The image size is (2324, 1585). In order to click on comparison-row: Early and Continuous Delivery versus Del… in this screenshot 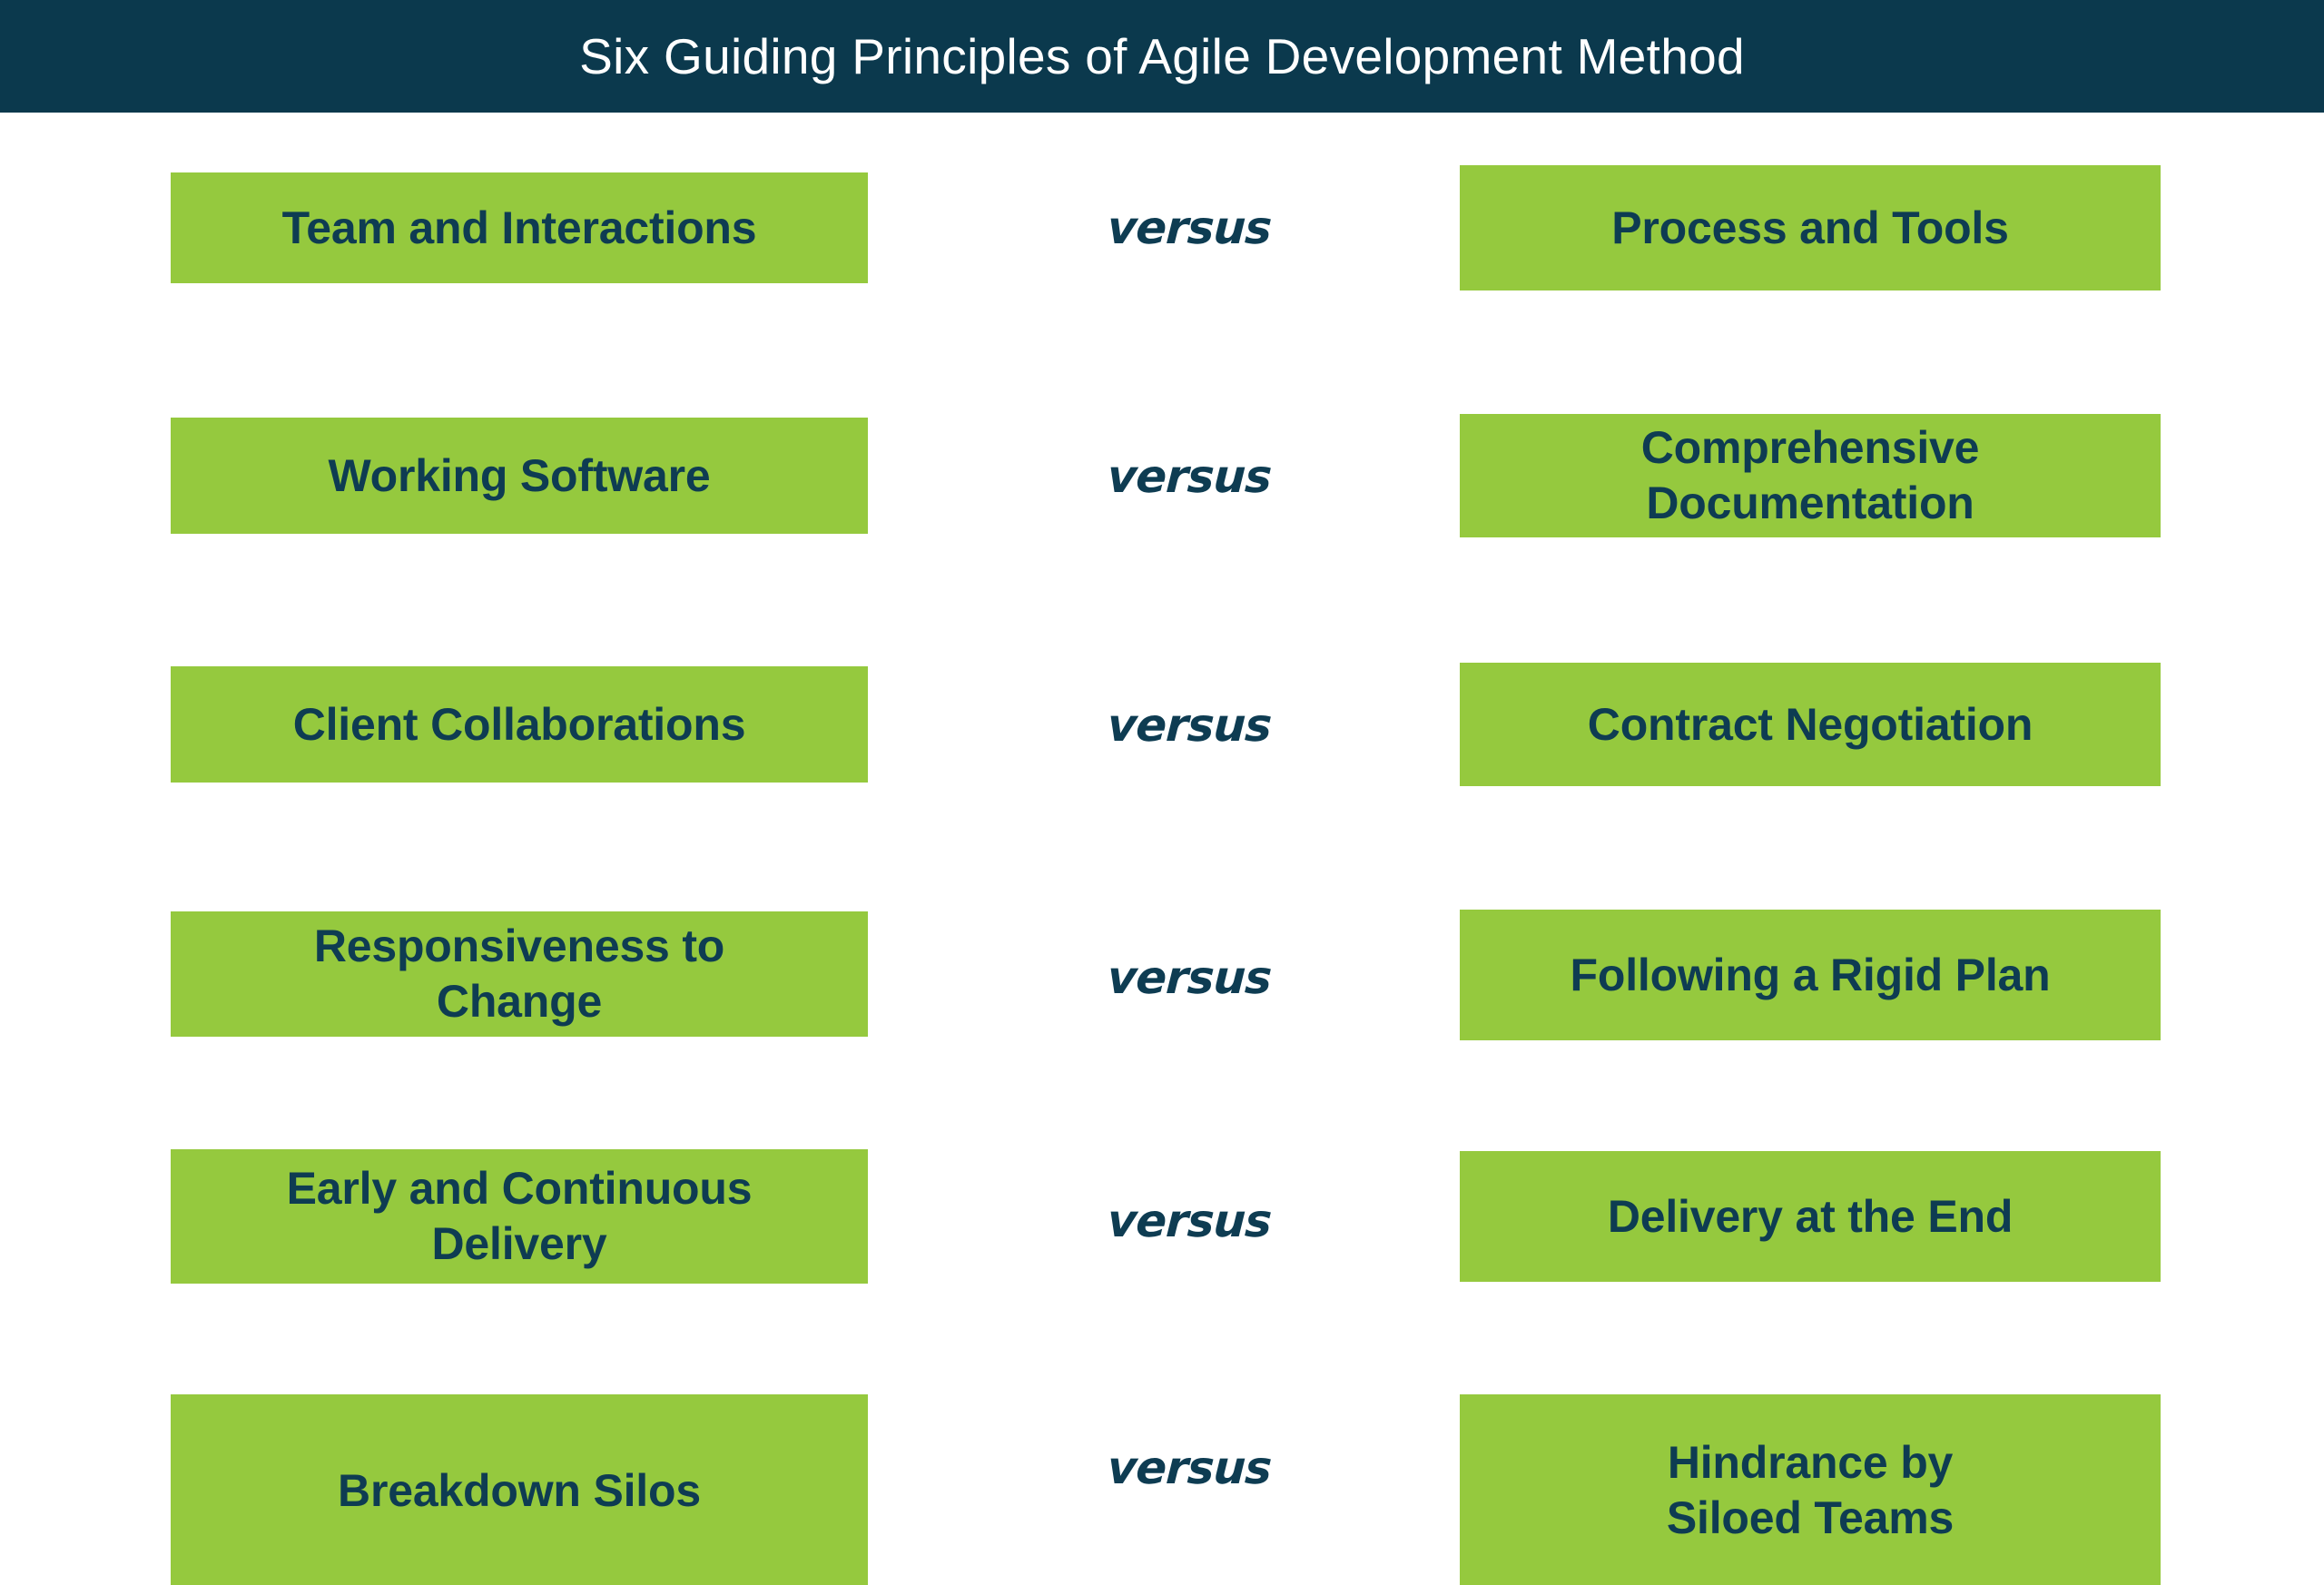, I will do `click(1162, 1216)`.